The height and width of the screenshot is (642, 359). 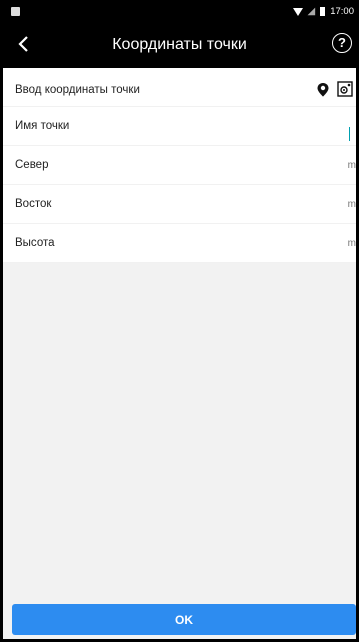 I want to click on battery-icon, so click(x=323, y=11).